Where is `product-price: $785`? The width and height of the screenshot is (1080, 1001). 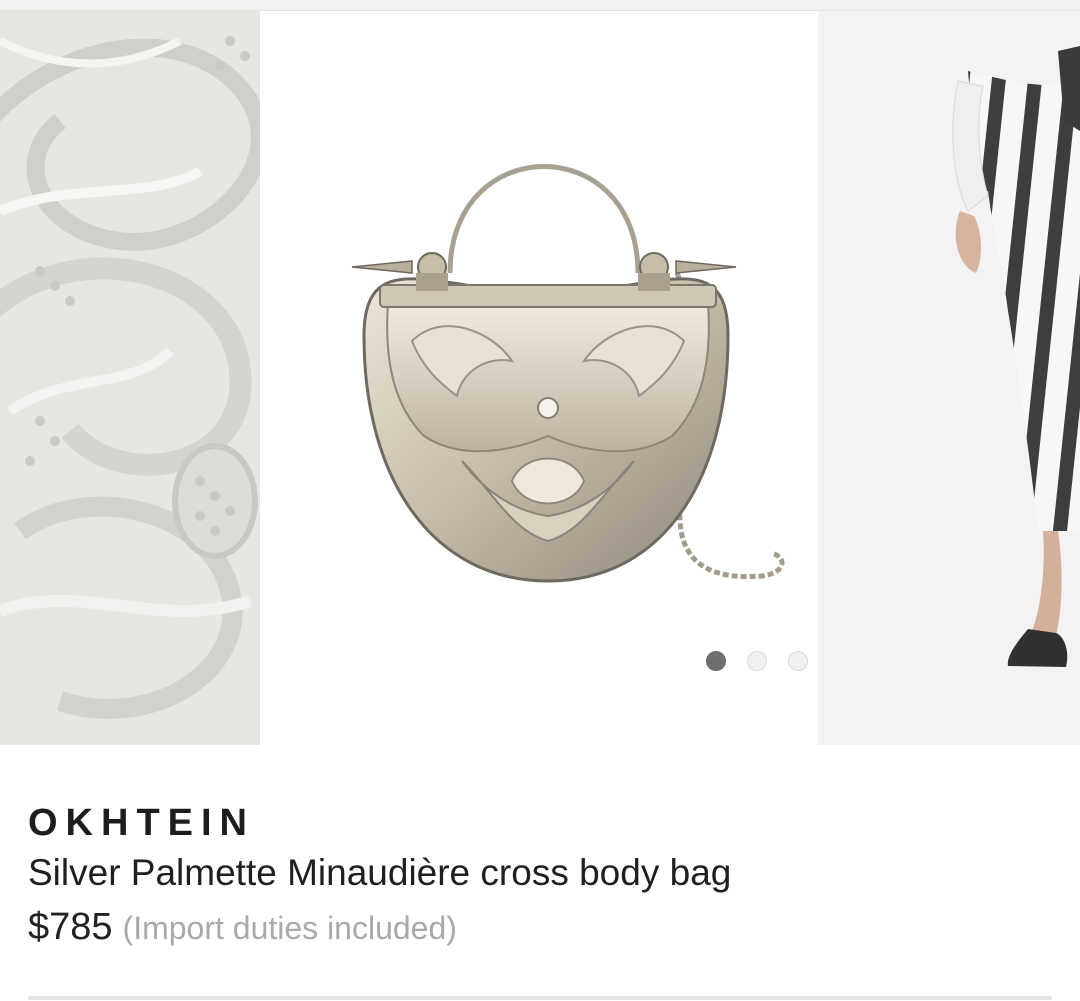 product-price: $785 is located at coordinates (70, 927).